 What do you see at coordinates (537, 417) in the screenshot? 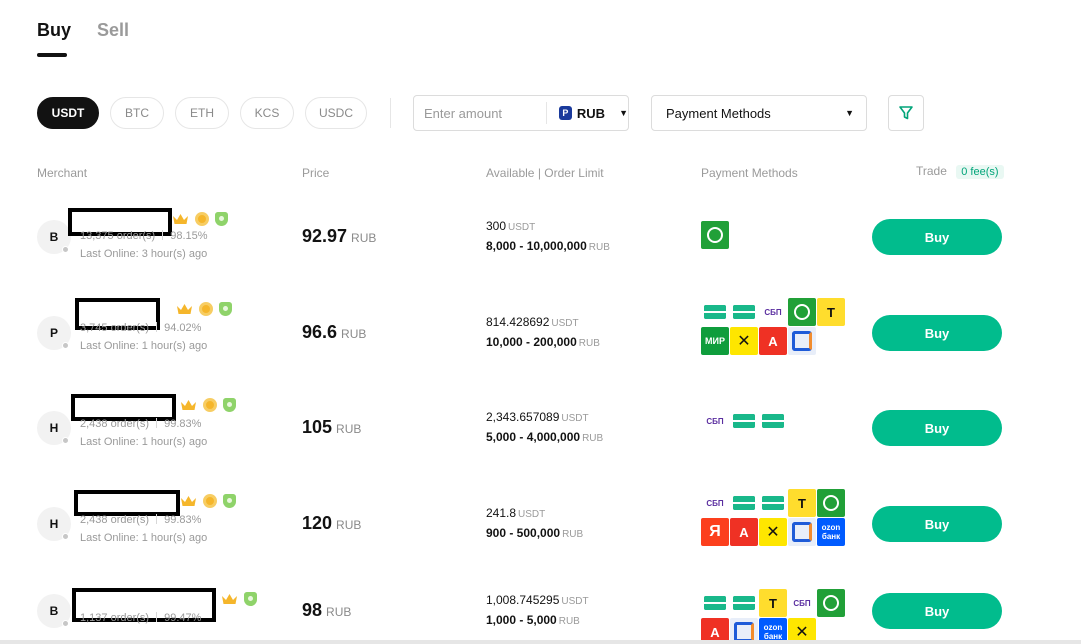
I see `available-amount: 2,343.657089 USDT` at bounding box center [537, 417].